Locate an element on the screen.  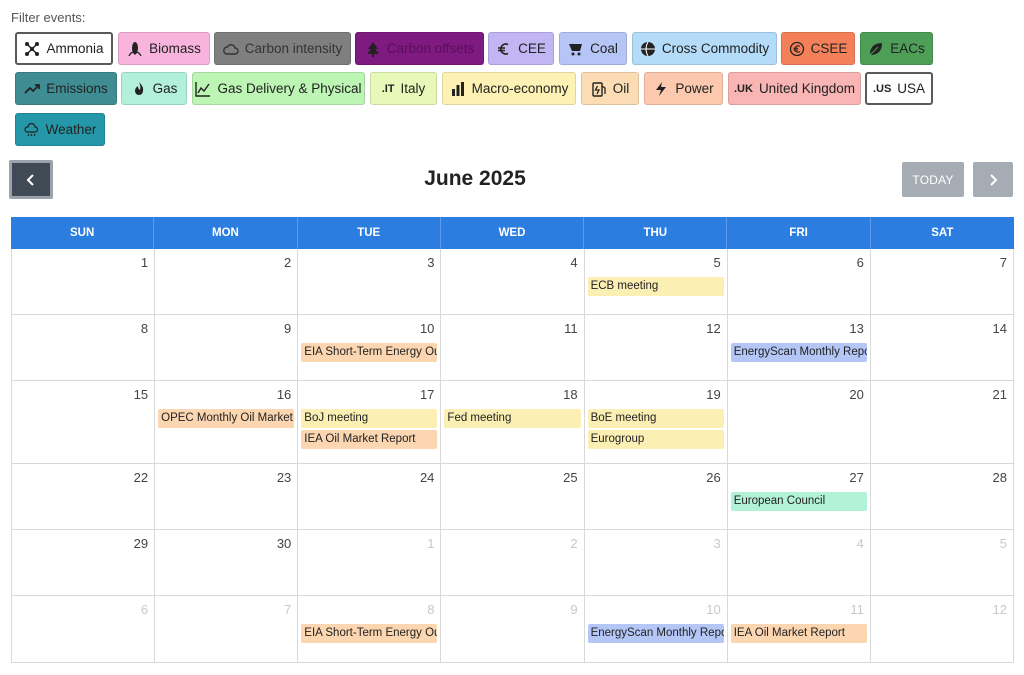
filter-chip-eacs: EACs is located at coordinates (896, 48).